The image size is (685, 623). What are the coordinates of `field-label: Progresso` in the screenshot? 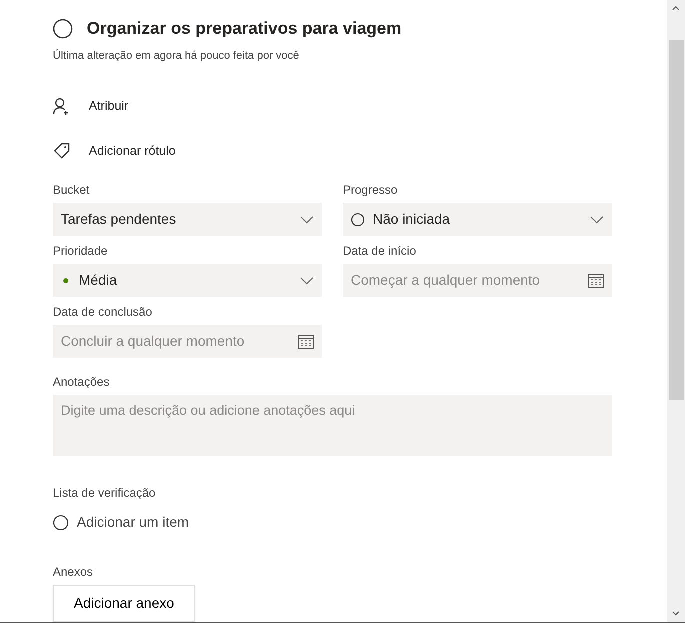 It's located at (371, 190).